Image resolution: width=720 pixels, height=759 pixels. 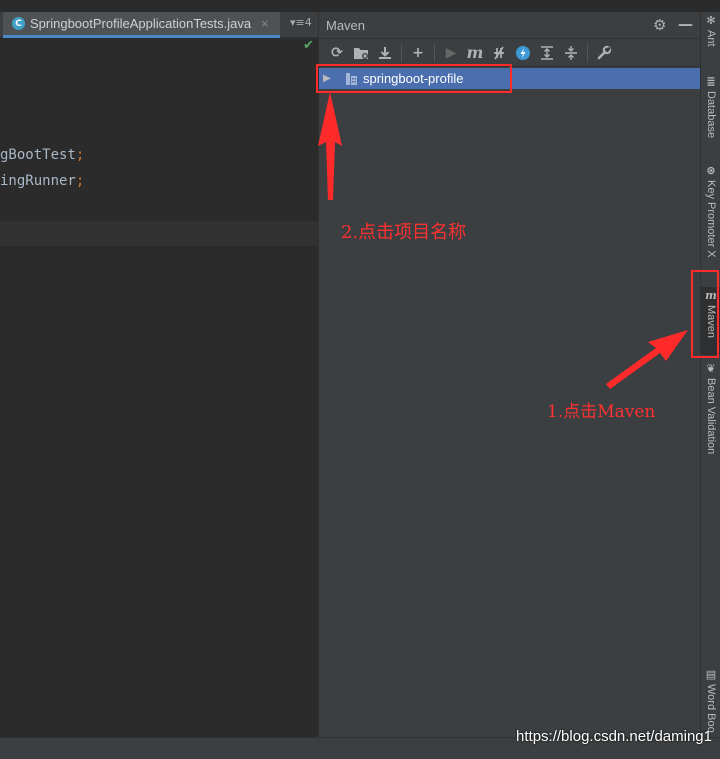 What do you see at coordinates (659, 25) in the screenshot?
I see `gear-icon: ⚙` at bounding box center [659, 25].